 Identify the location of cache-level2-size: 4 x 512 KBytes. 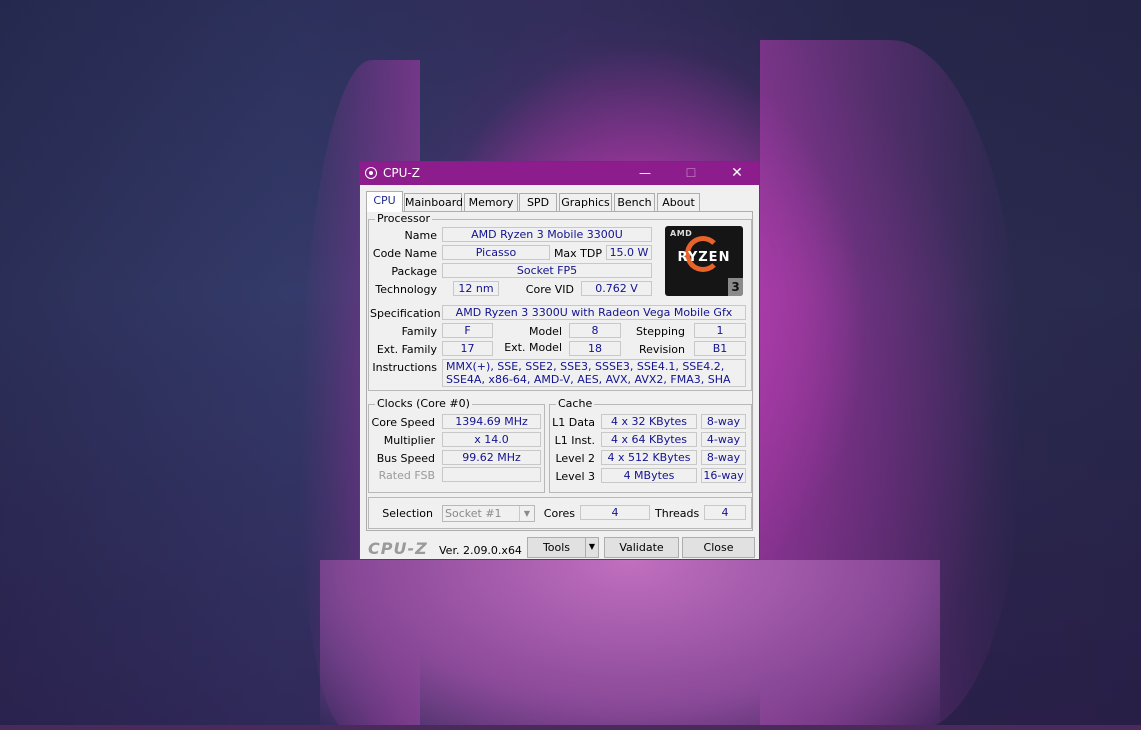
(649, 457).